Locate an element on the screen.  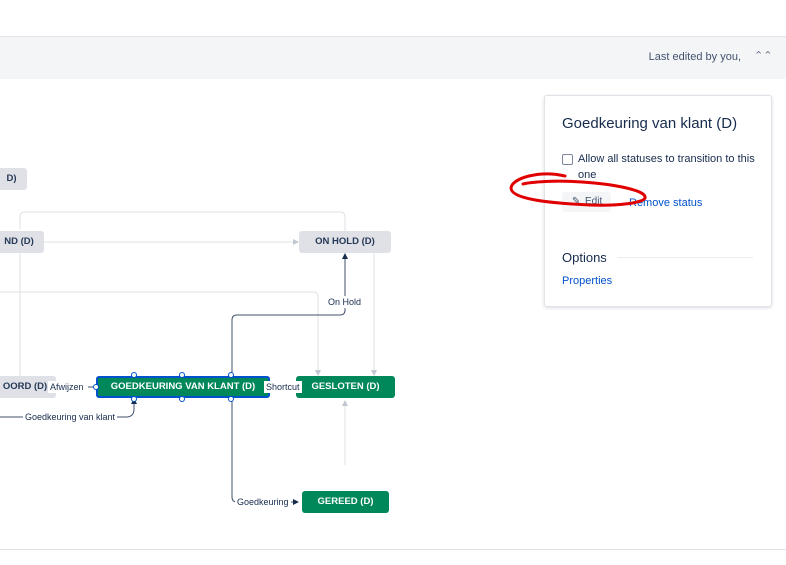
transition-label-on-hold: On Hold is located at coordinates (345, 302).